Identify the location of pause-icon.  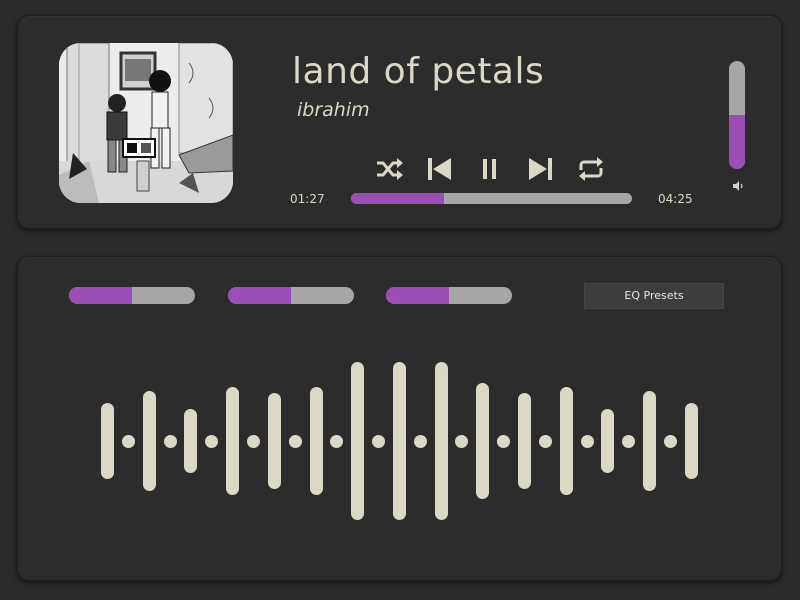
(489, 169).